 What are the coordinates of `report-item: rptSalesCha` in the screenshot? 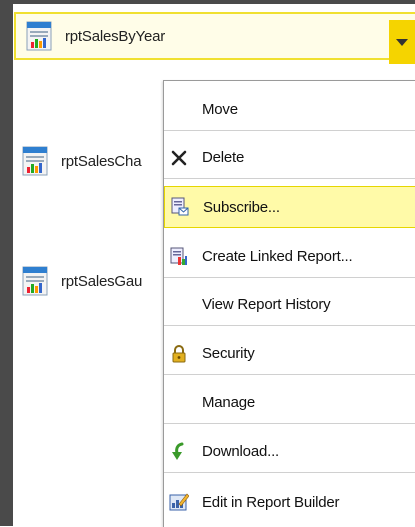 It's located at (80, 161).